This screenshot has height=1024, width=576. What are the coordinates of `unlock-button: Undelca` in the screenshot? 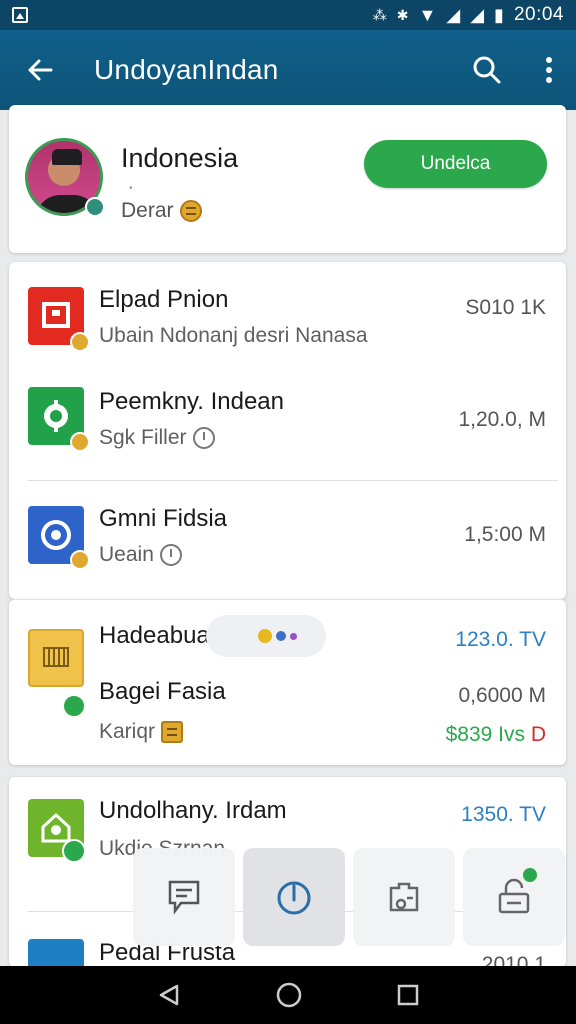 It's located at (455, 164).